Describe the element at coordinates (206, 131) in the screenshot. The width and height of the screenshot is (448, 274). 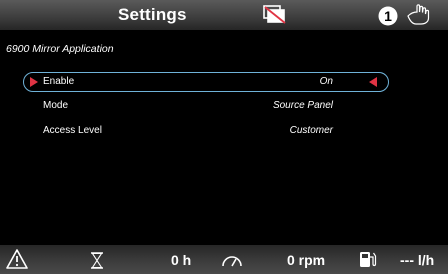
I see `setting-row-access-level: Access Level Customer` at that location.